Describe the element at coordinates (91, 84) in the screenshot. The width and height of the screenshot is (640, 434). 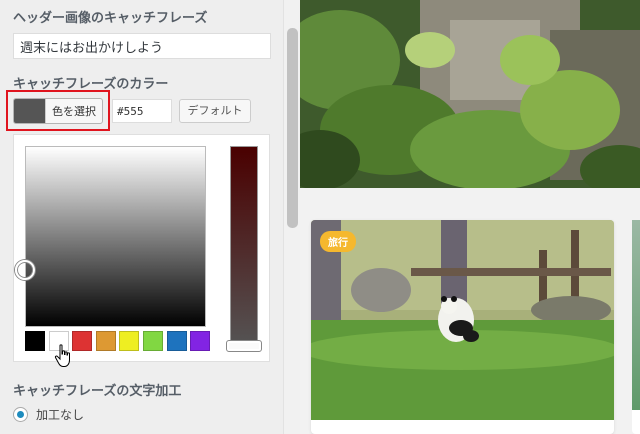
I see `color-section-label: キャッチフレーズのカラー` at that location.